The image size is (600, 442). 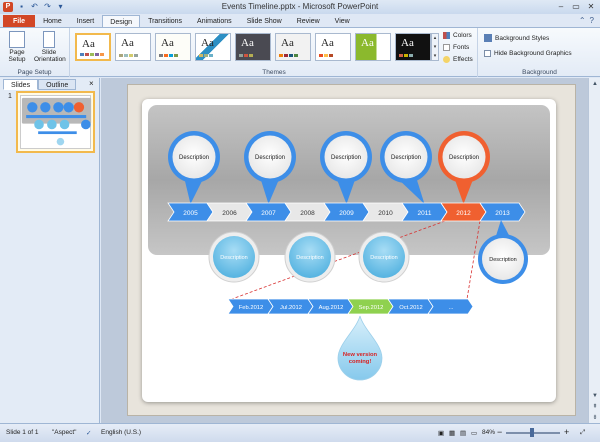 I want to click on slide-show-icon: ▭, so click(x=474, y=433).